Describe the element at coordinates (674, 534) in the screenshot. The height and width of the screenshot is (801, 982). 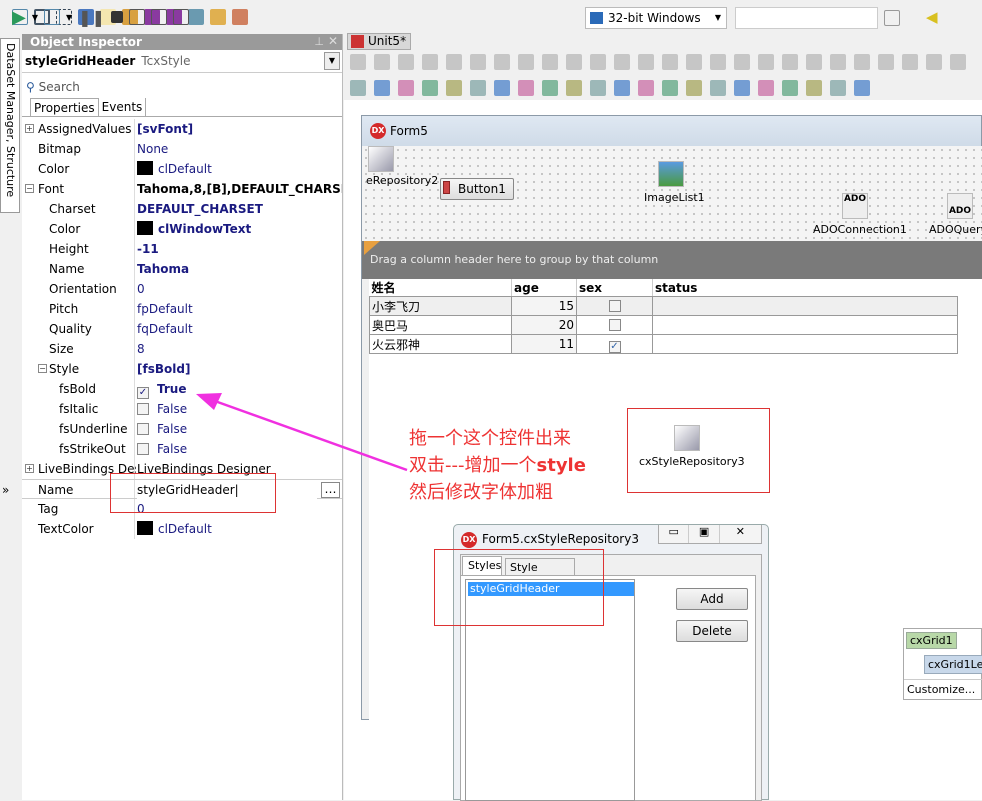
I see `minimize-icon: ▭` at that location.